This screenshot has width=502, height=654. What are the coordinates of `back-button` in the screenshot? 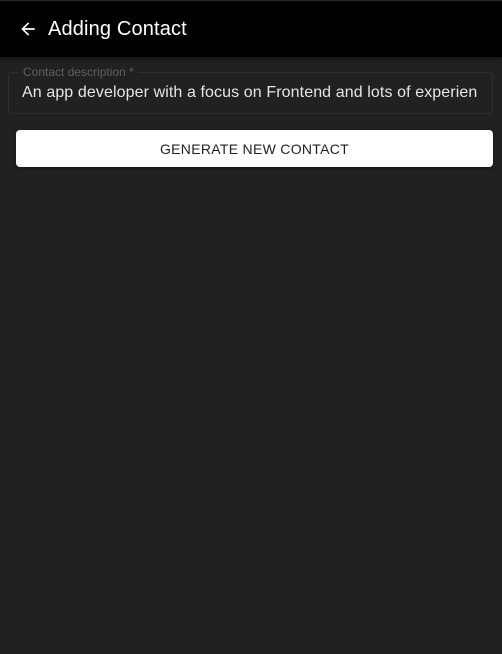 It's located at (28, 29).